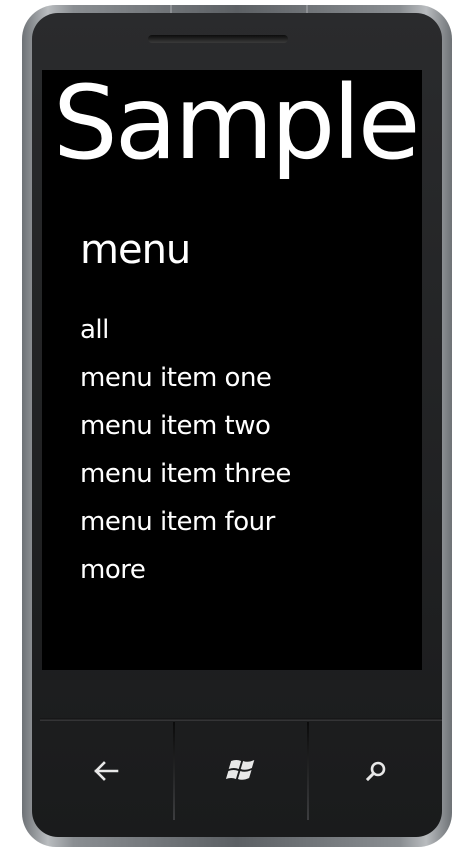 Image resolution: width=452 pixels, height=851 pixels. I want to click on menu-item-all: all, so click(185, 330).